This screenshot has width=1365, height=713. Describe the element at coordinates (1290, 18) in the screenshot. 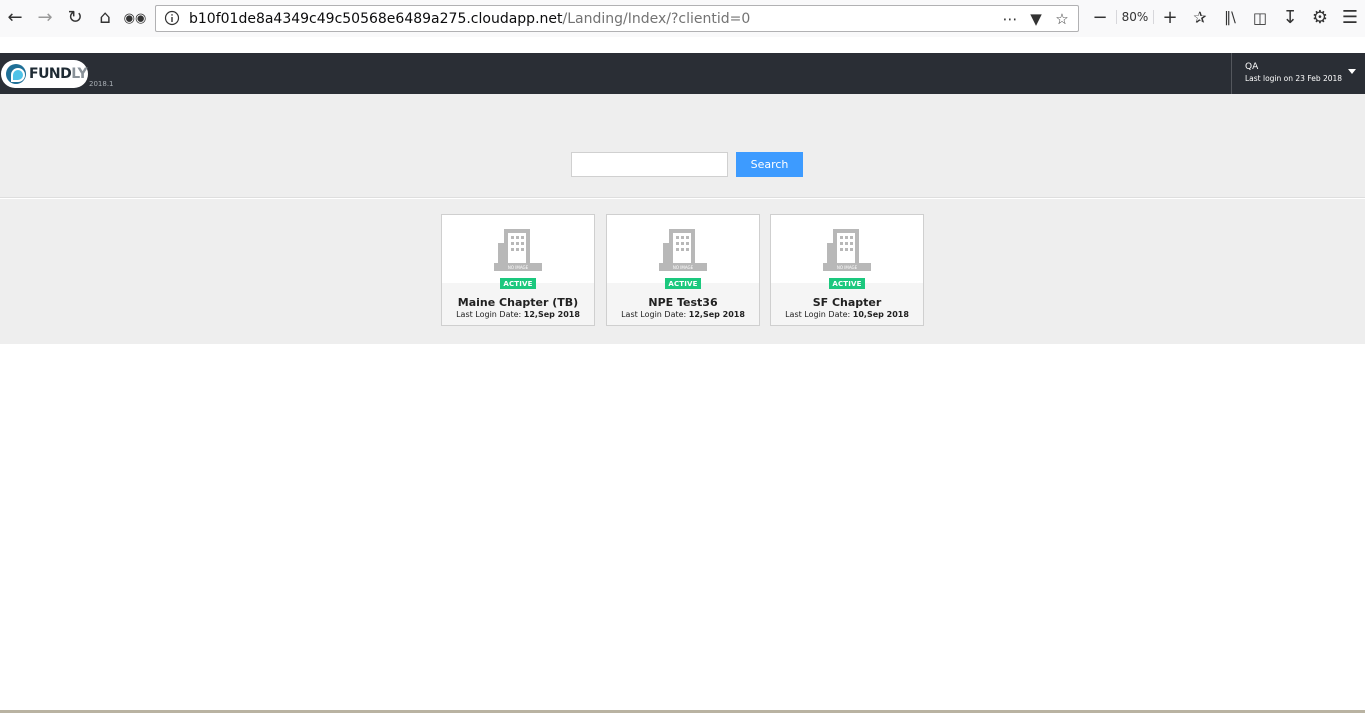

I see `downloads-icon: ↧` at that location.